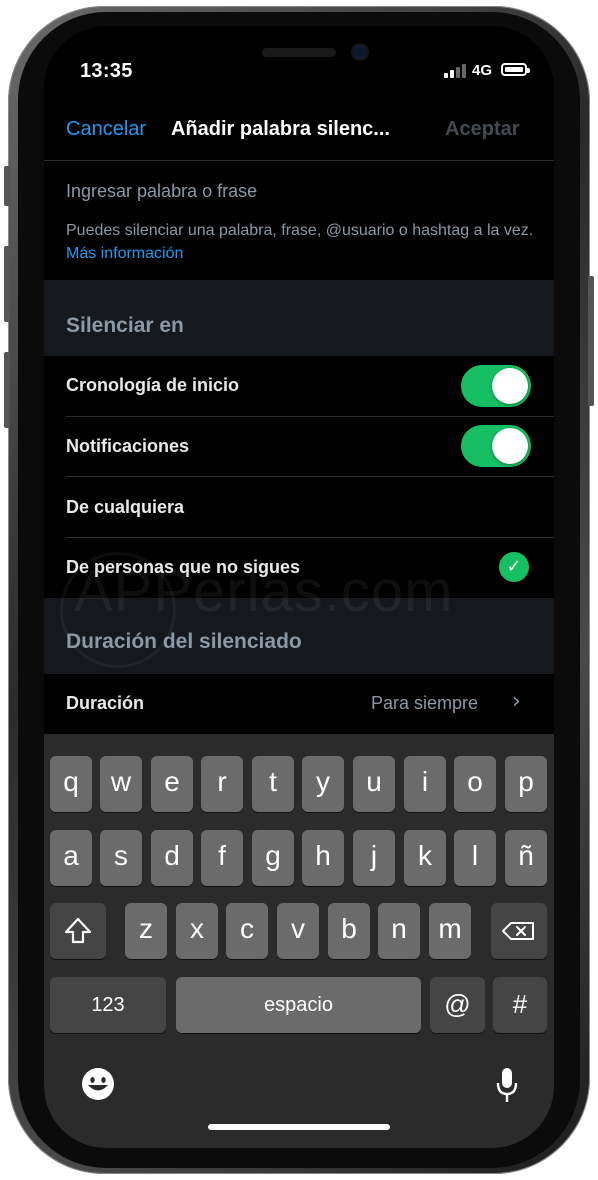  Describe the element at coordinates (105, 703) in the screenshot. I see `duration-label: Duración` at that location.